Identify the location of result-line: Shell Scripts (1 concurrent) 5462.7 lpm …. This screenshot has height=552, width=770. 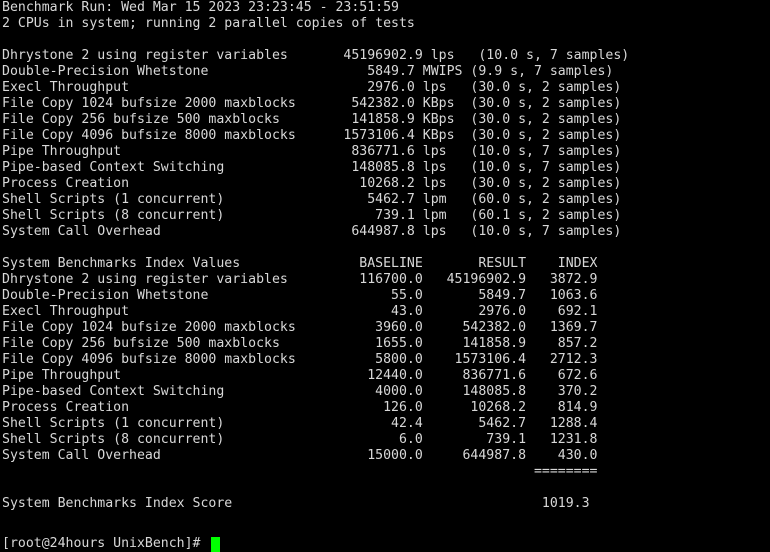
(312, 199).